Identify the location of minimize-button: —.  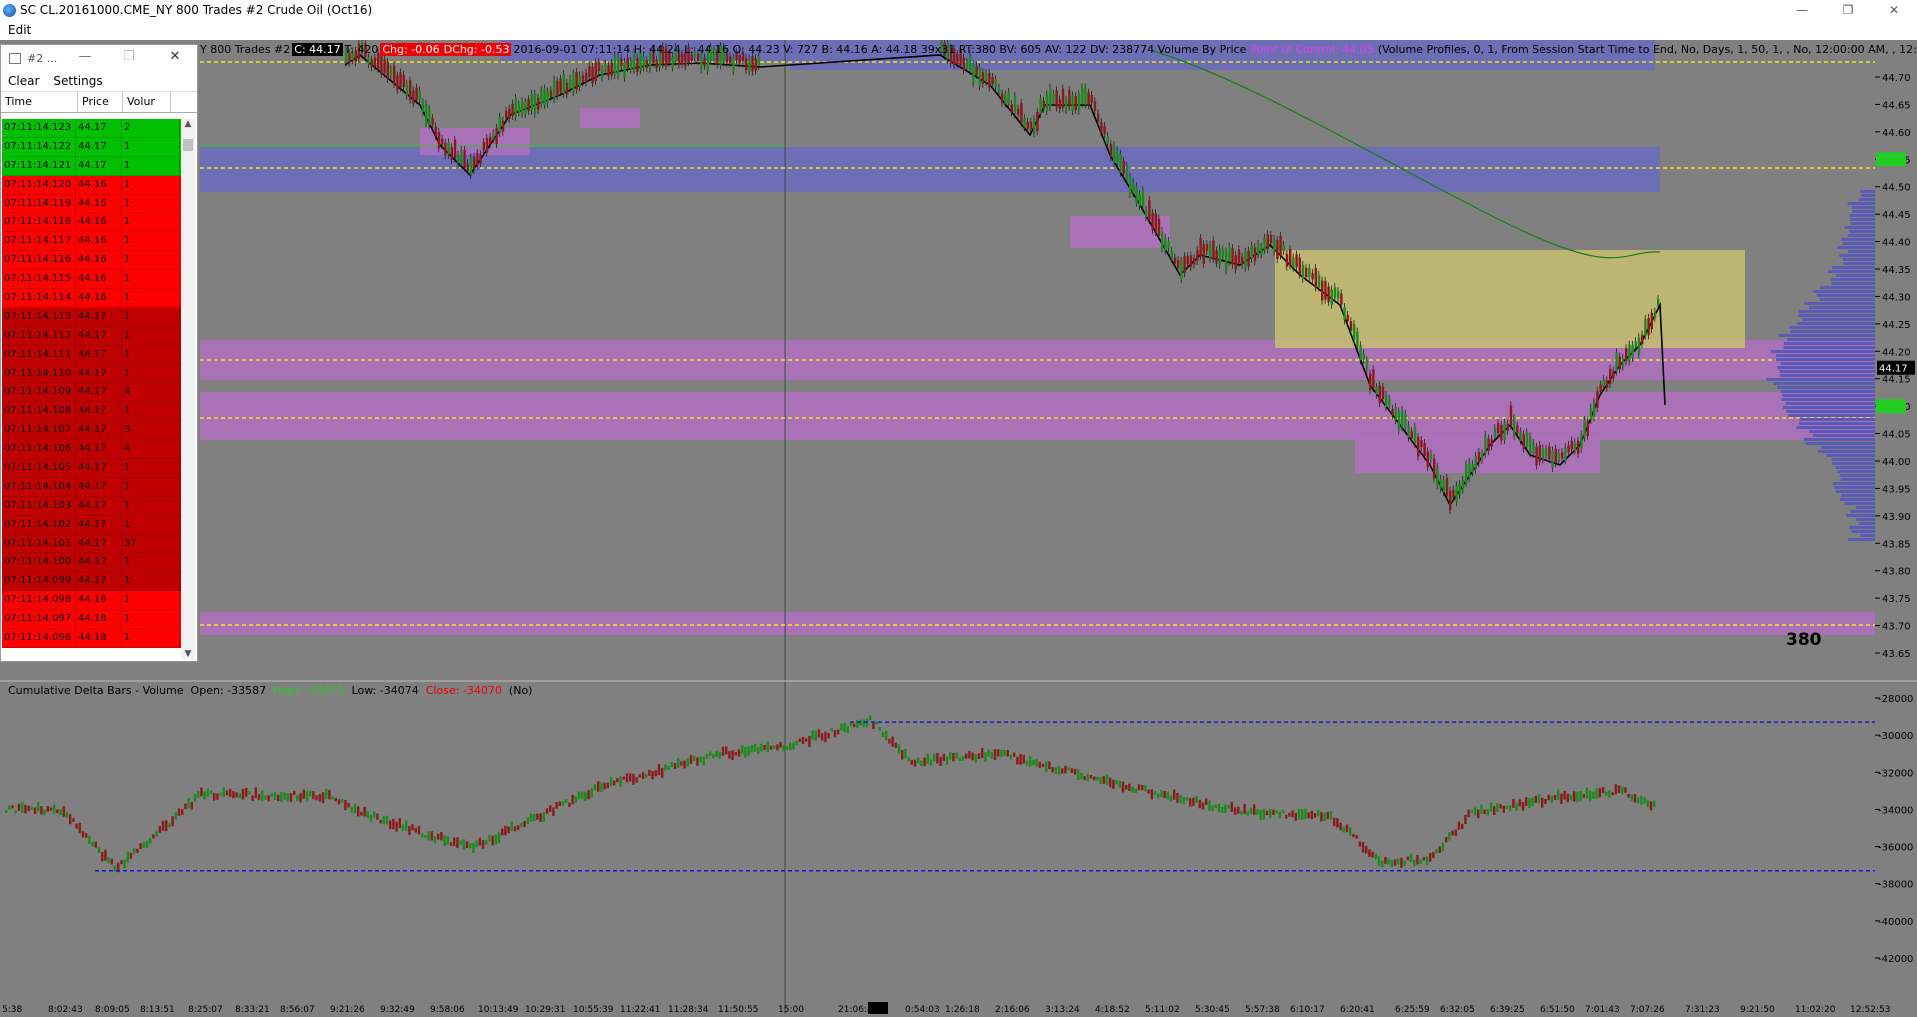
(1802, 10).